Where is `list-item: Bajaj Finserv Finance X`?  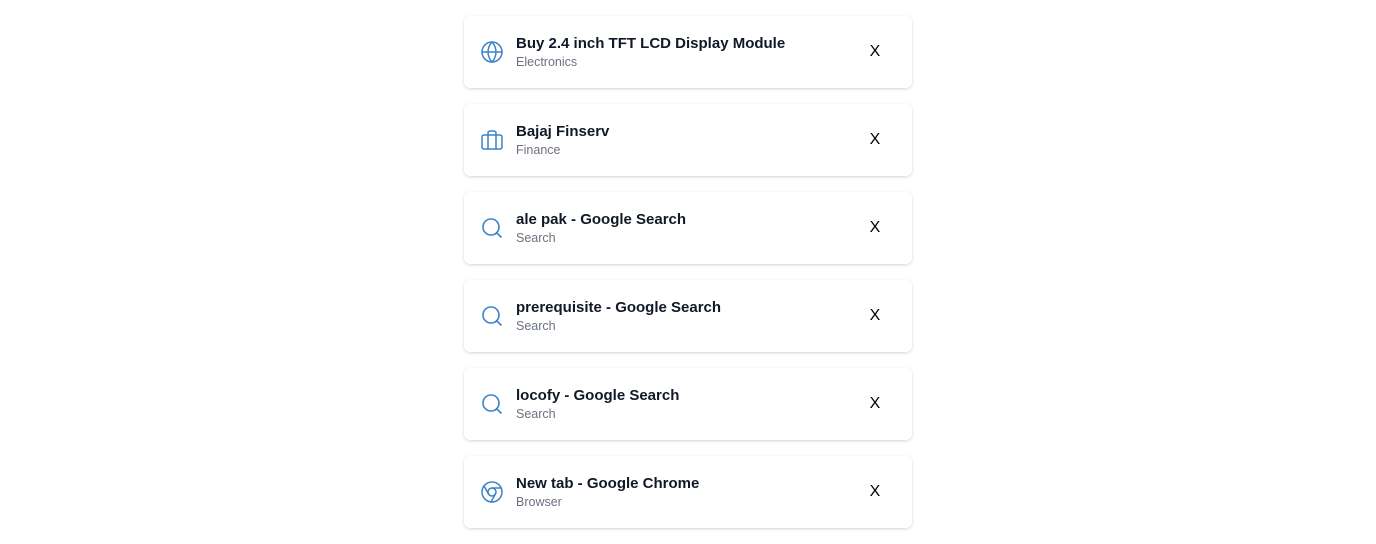 list-item: Bajaj Finserv Finance X is located at coordinates (688, 140).